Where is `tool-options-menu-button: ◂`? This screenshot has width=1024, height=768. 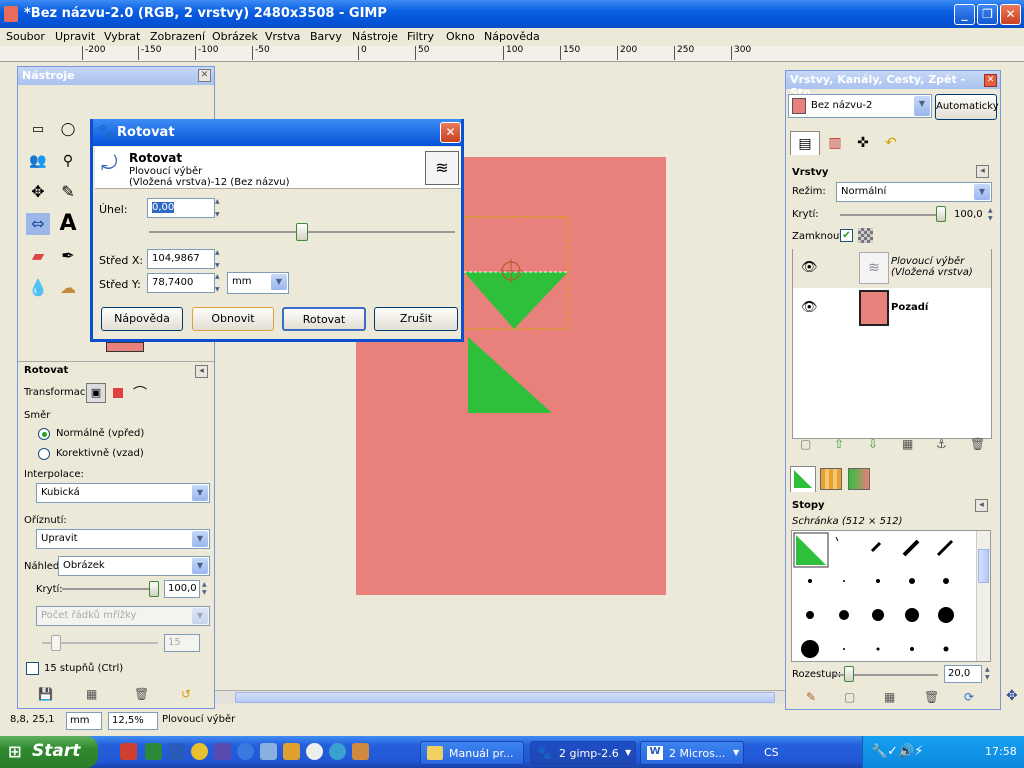
tool-options-menu-button: ◂ is located at coordinates (201, 371).